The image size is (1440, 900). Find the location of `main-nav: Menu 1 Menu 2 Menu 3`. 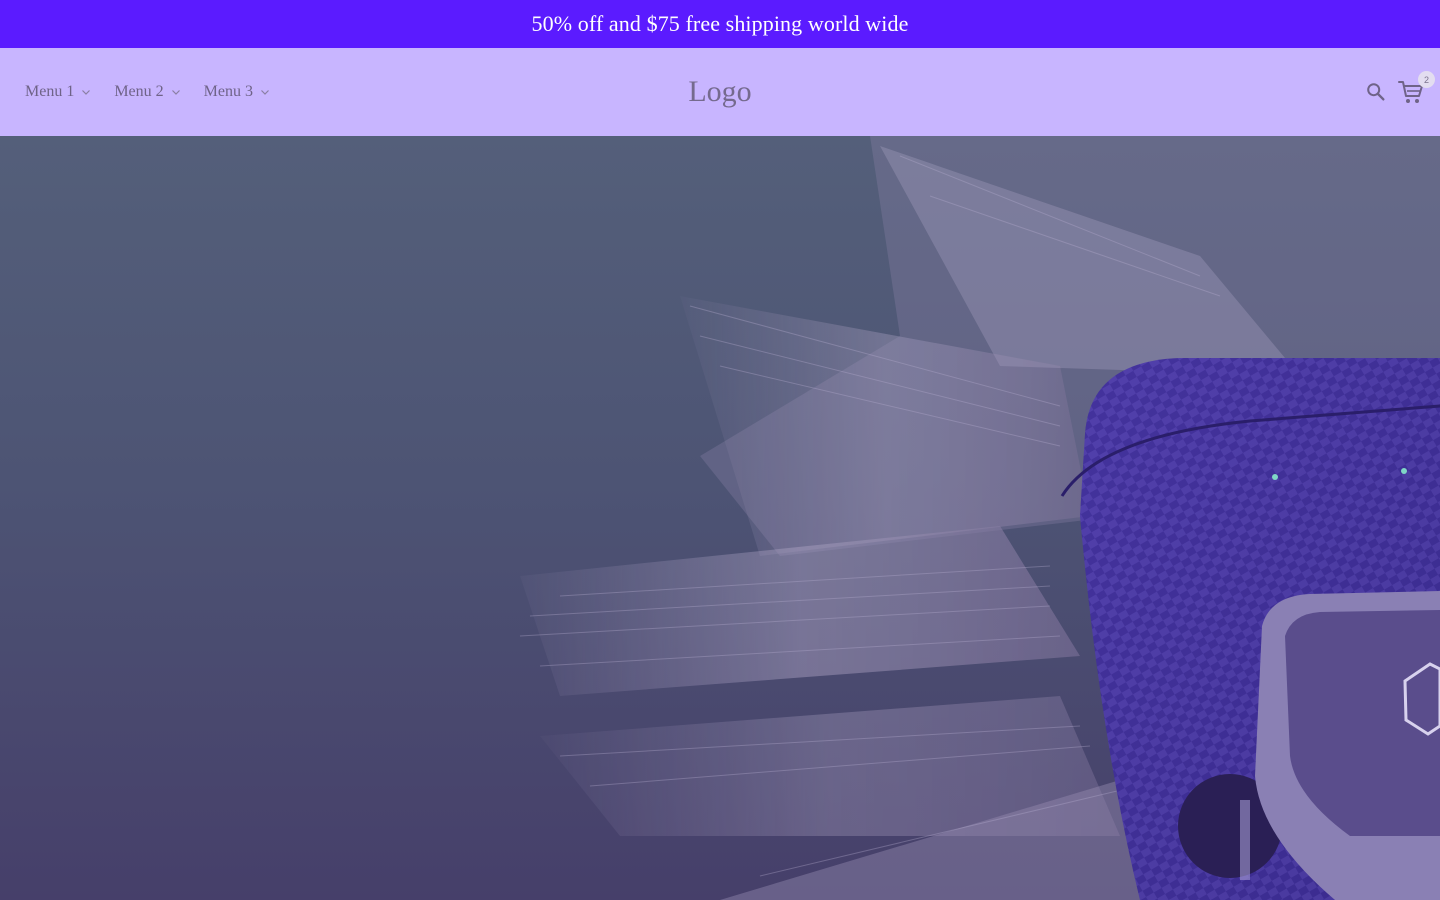

main-nav: Menu 1 Menu 2 Menu 3 is located at coordinates (159, 92).